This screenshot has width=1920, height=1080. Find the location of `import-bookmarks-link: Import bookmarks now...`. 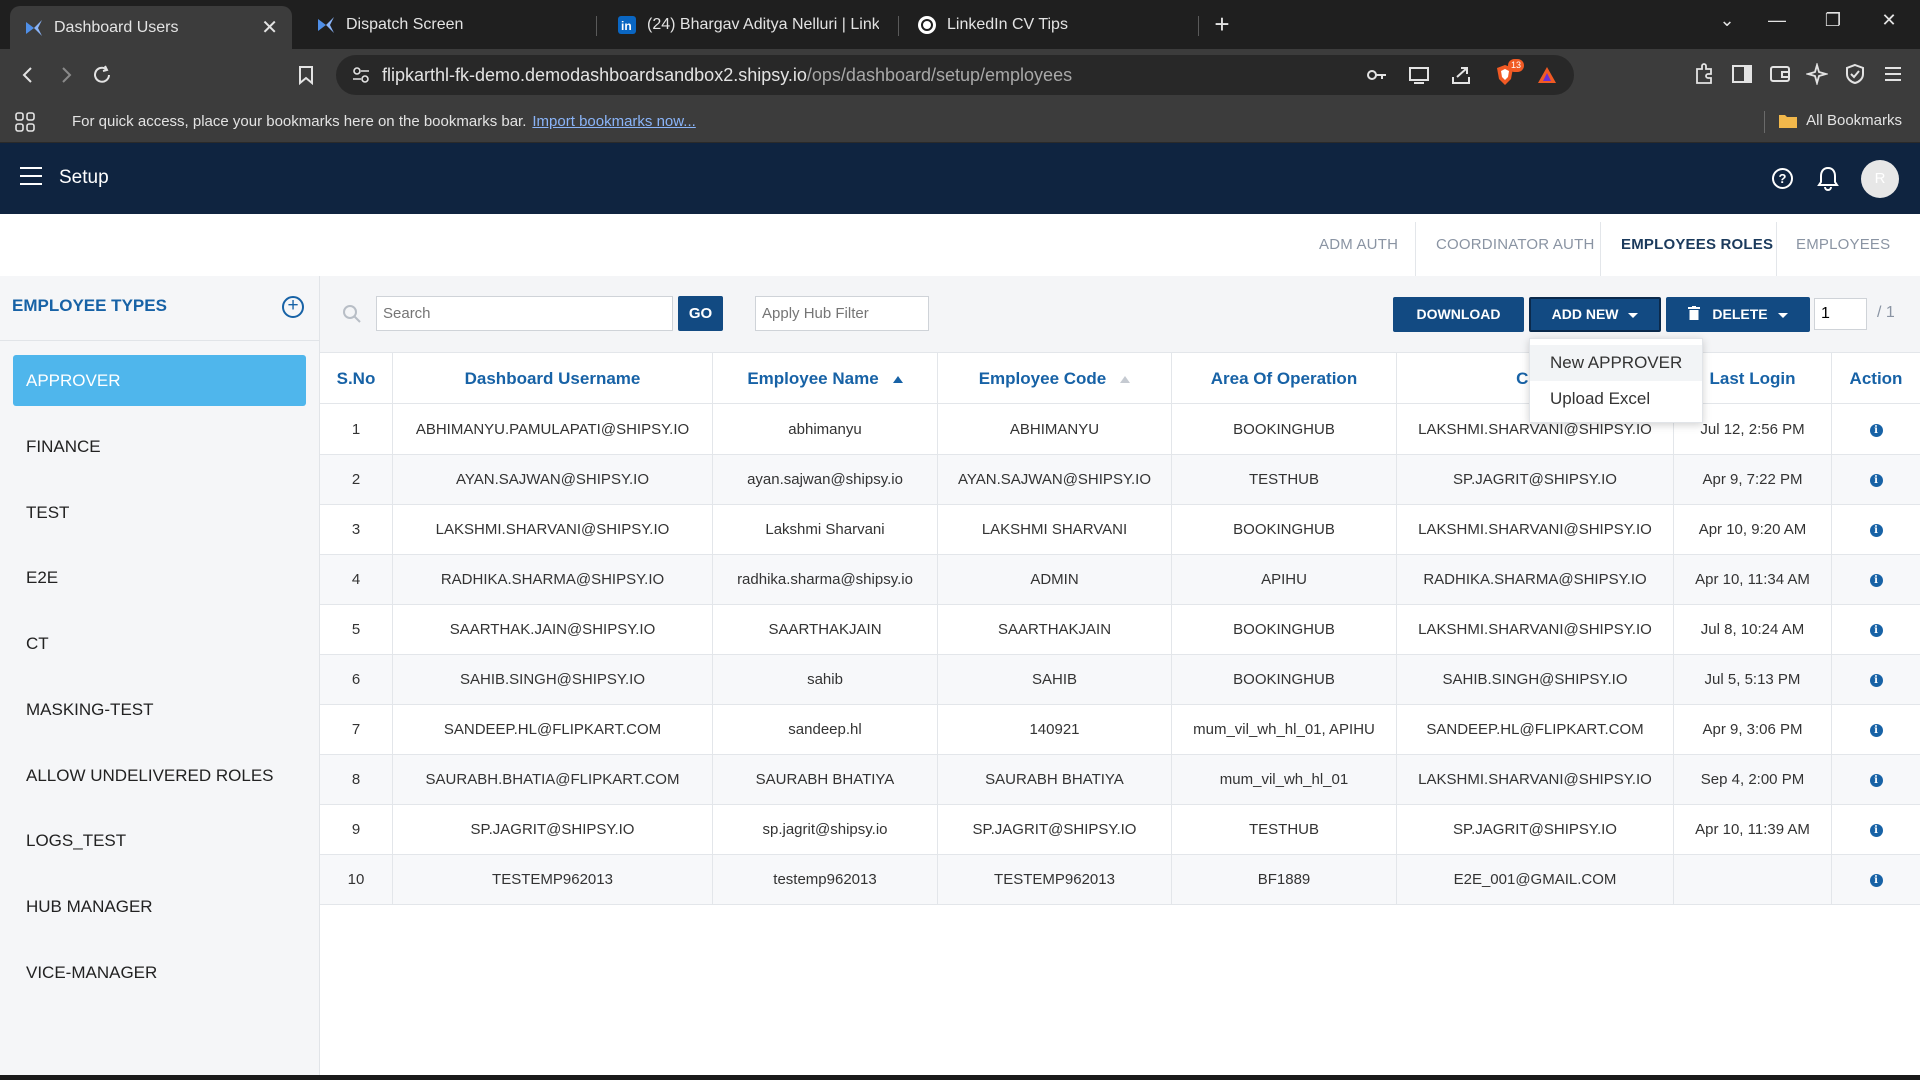

import-bookmarks-link: Import bookmarks now... is located at coordinates (613, 121).